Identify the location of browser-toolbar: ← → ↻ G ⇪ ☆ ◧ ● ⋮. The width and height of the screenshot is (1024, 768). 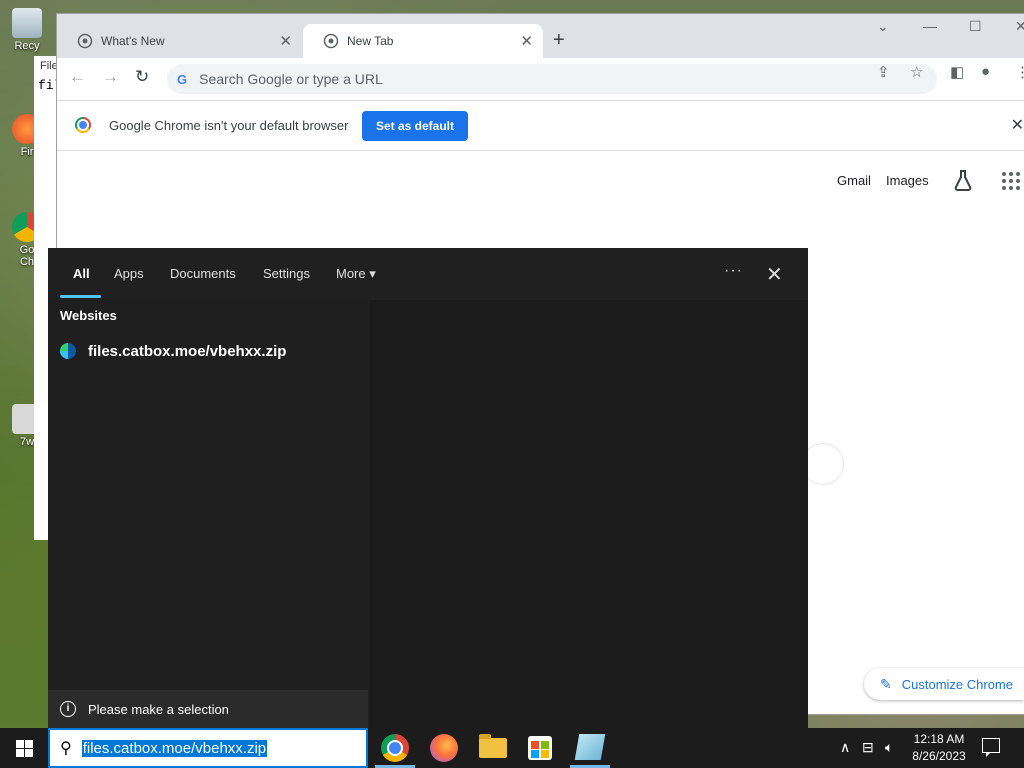
(540, 79).